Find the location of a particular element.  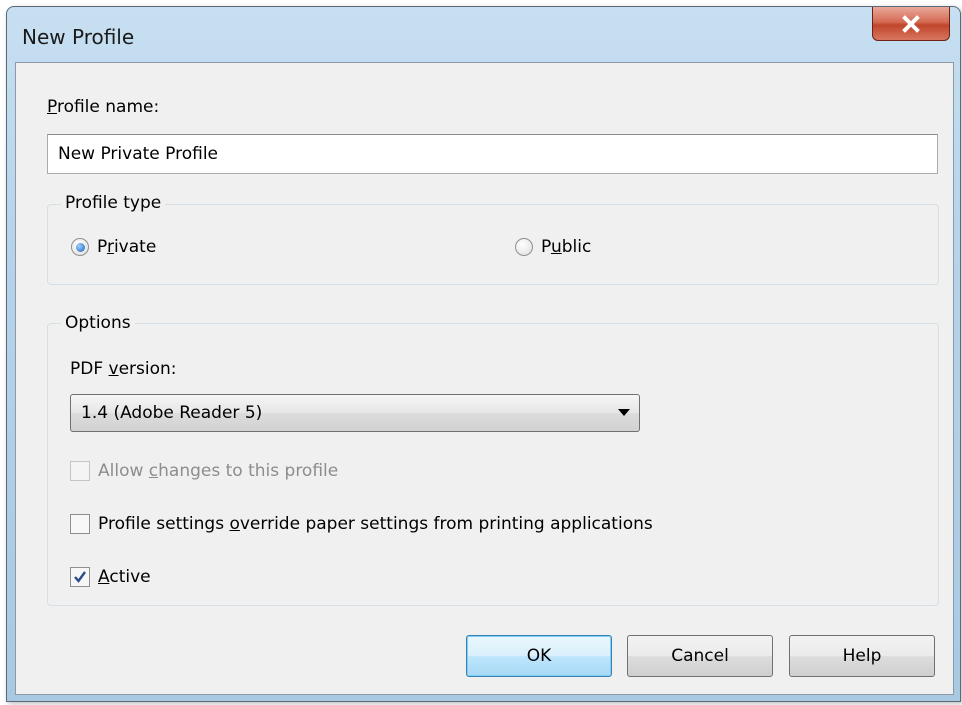

active-checkbox: Active is located at coordinates (110, 577).